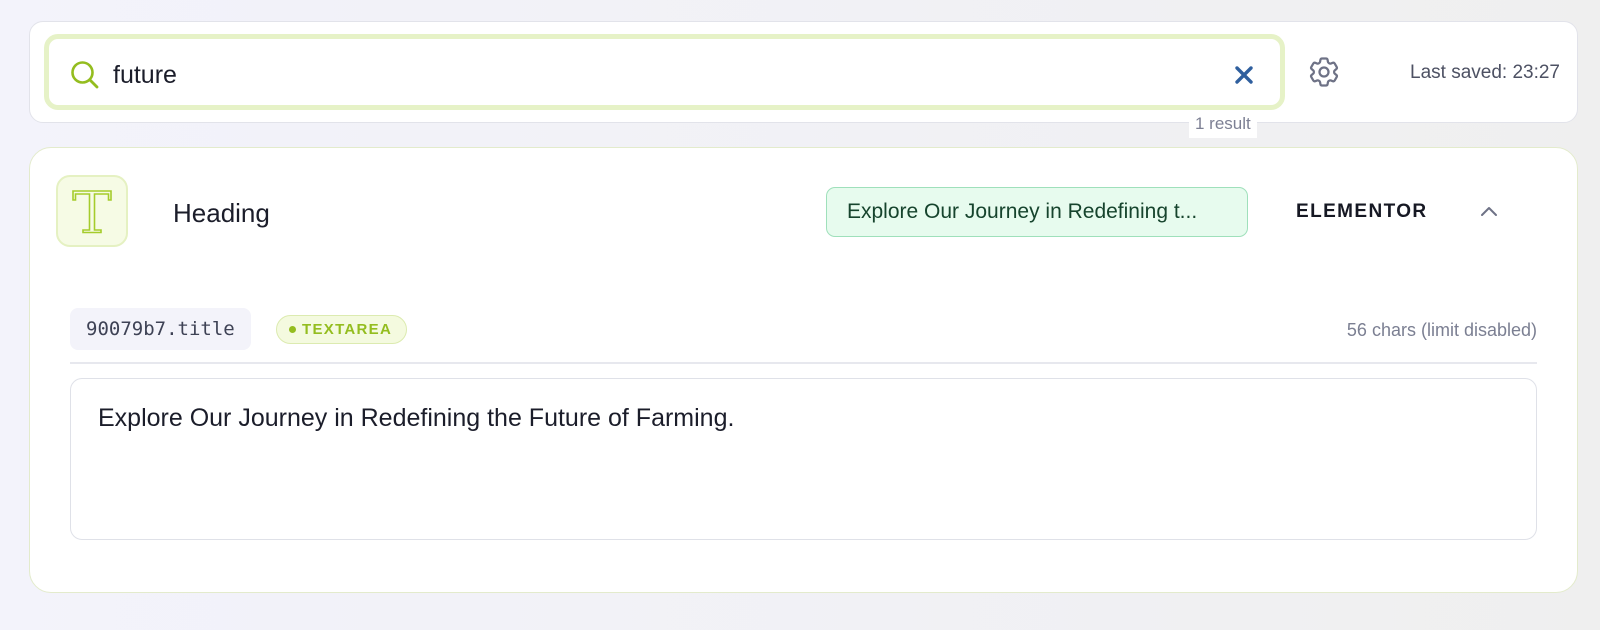 The height and width of the screenshot is (630, 1600). I want to click on field-key-chip: 90079b7.title, so click(160, 329).